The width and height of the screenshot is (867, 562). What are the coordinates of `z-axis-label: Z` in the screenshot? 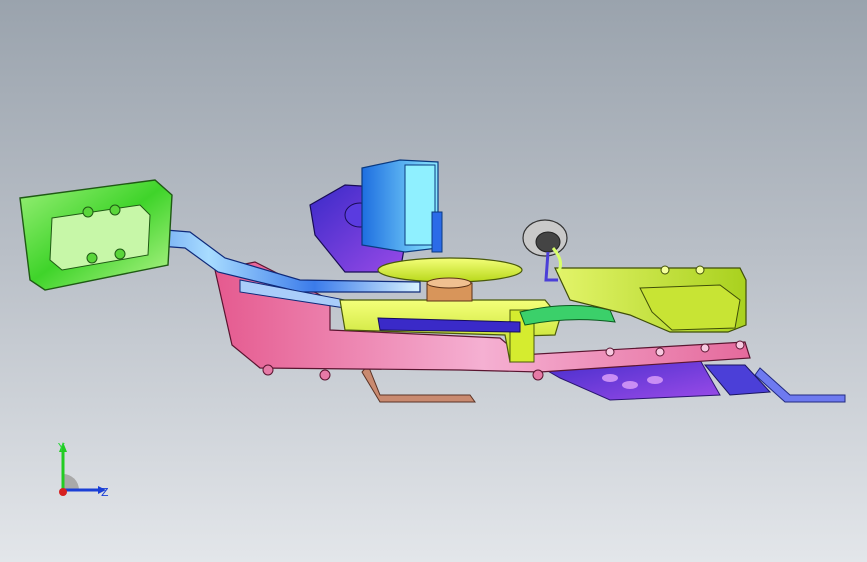 It's located at (105, 492).